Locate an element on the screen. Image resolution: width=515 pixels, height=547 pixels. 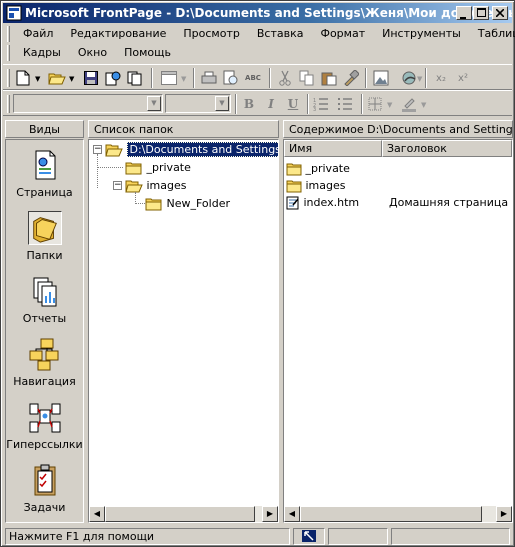
menu-item-row1-5: Инструменты is located at coordinates (422, 34).